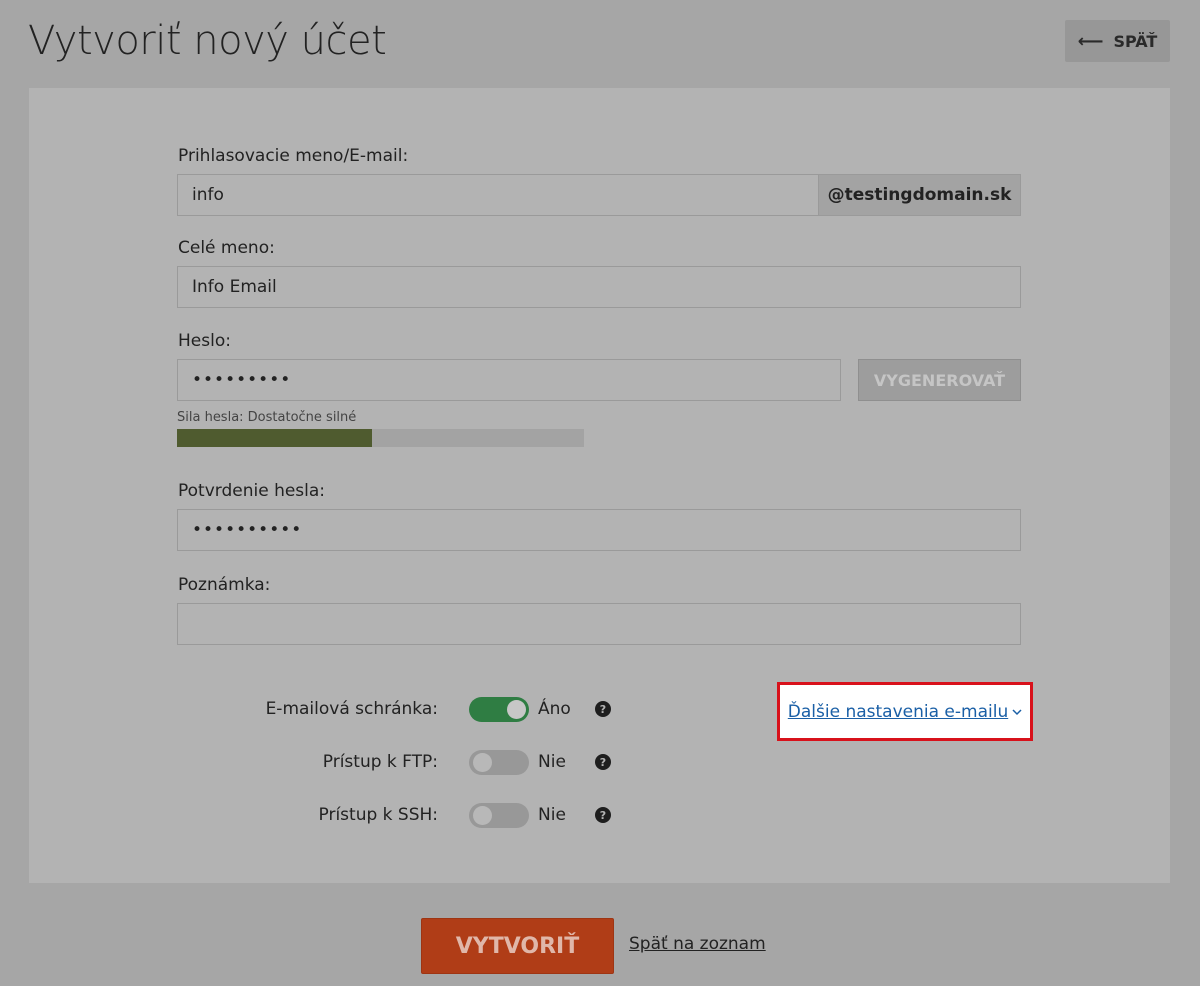 The width and height of the screenshot is (1200, 986). Describe the element at coordinates (498, 195) in the screenshot. I see `login-input: info` at that location.